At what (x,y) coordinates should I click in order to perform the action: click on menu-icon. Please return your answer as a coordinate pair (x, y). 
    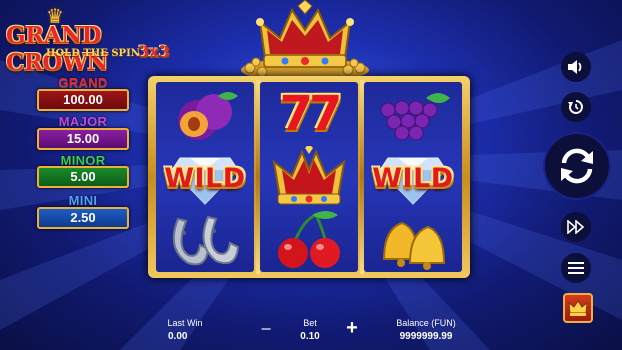
    Looking at the image, I should click on (576, 268).